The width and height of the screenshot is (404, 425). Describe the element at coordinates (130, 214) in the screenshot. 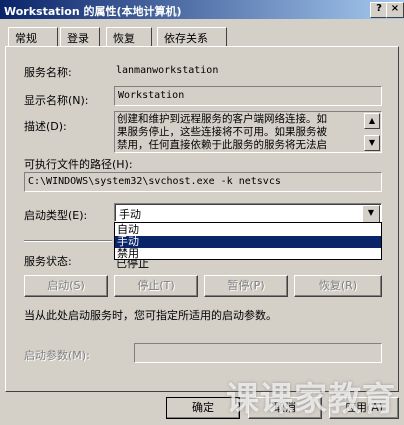

I see `startup-type-value: 手动` at that location.